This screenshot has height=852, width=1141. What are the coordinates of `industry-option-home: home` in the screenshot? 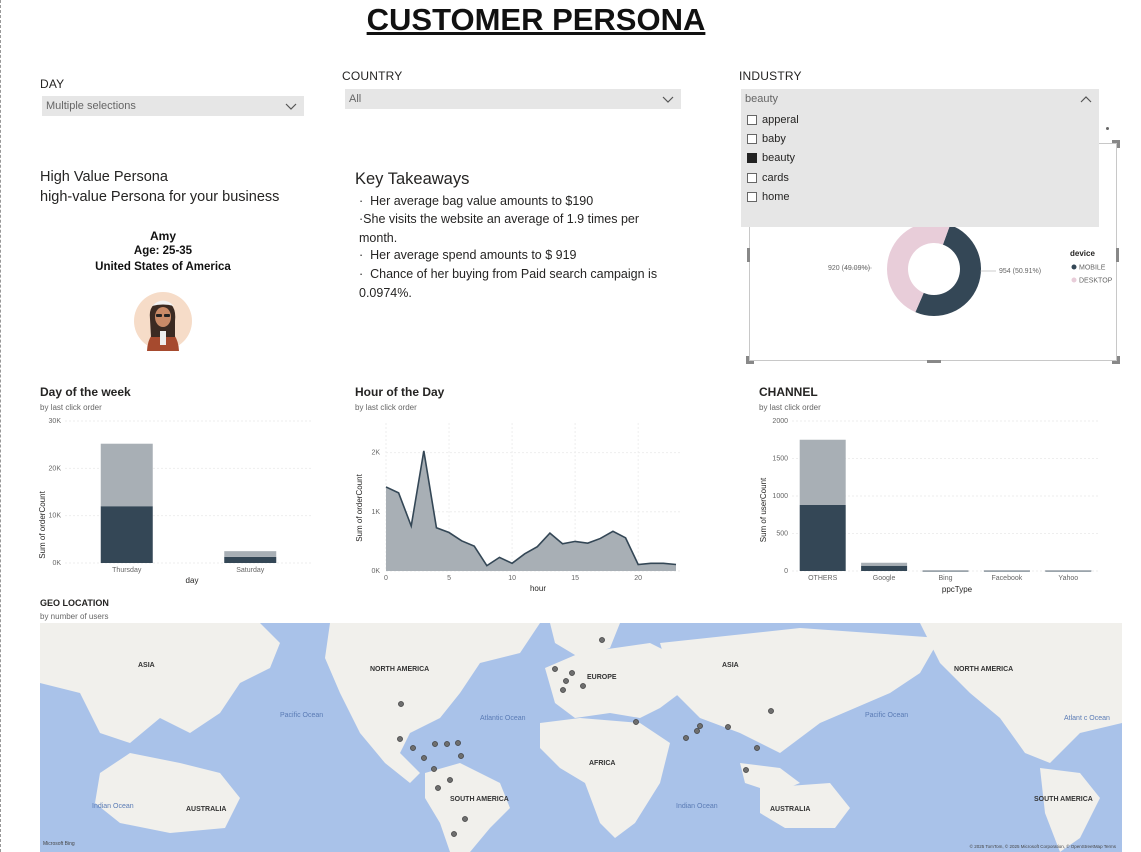 It's located at (768, 197).